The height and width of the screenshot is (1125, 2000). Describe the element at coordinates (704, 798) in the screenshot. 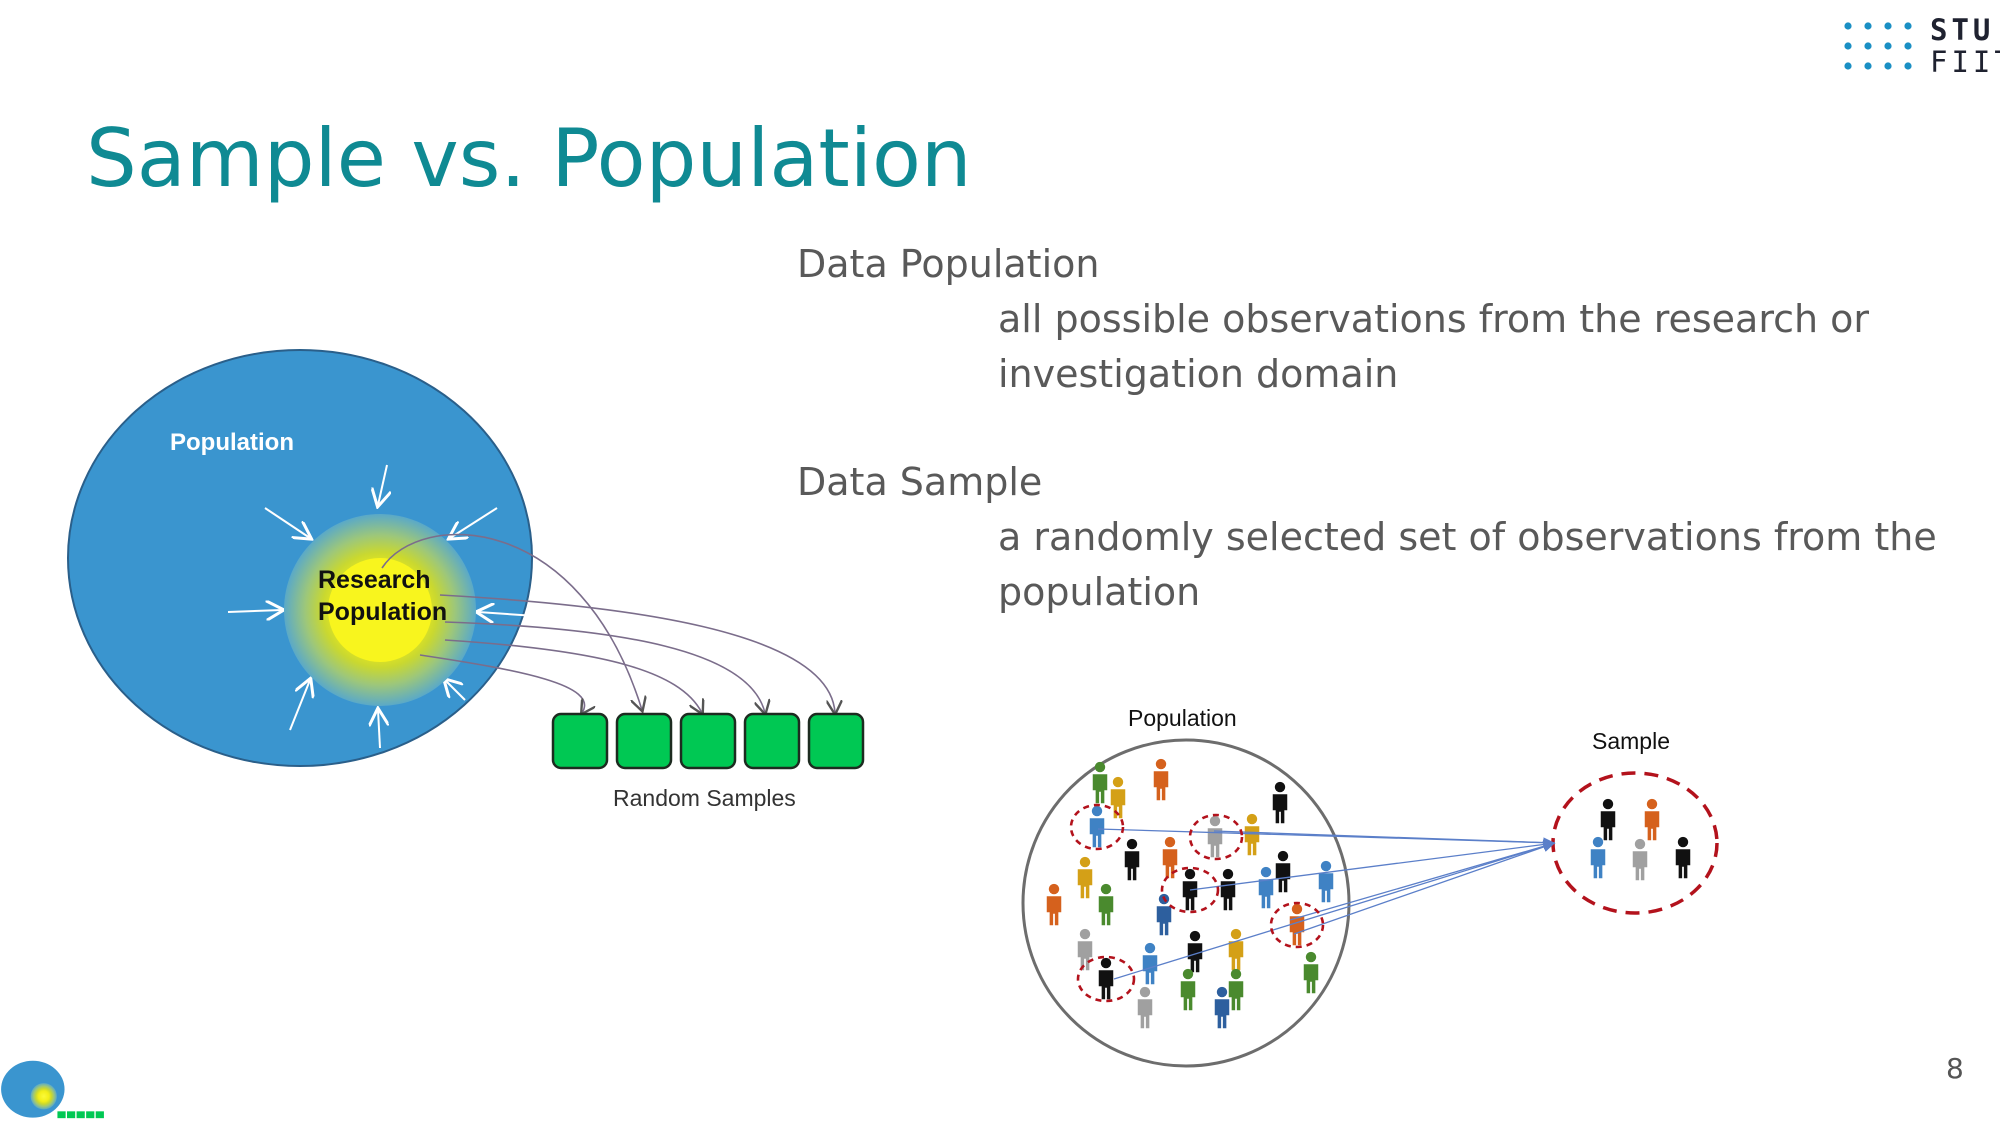

I see `random-samples-label: Random Samples` at that location.